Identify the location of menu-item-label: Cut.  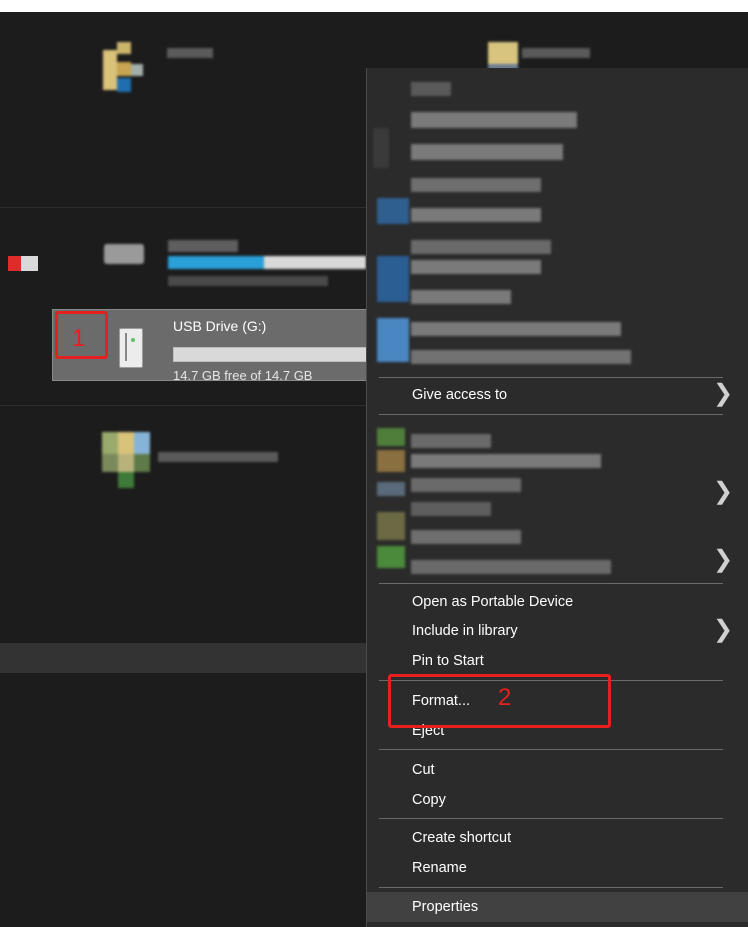
(423, 770).